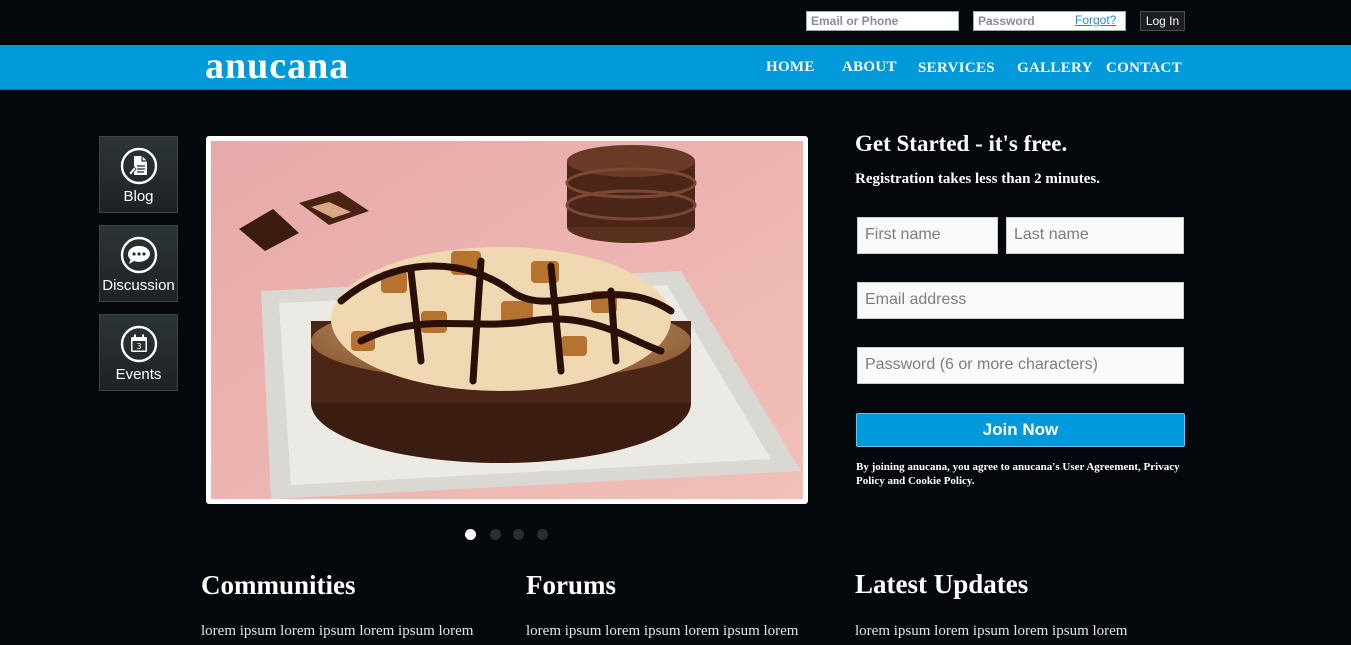  I want to click on blog-document-icon, so click(139, 166).